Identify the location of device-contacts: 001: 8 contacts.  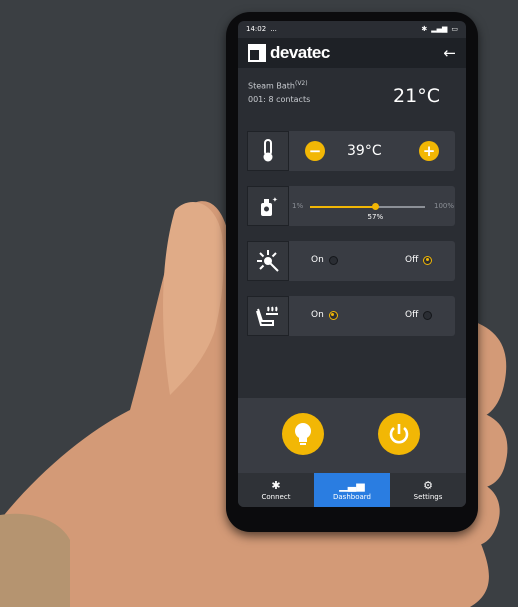
(279, 99).